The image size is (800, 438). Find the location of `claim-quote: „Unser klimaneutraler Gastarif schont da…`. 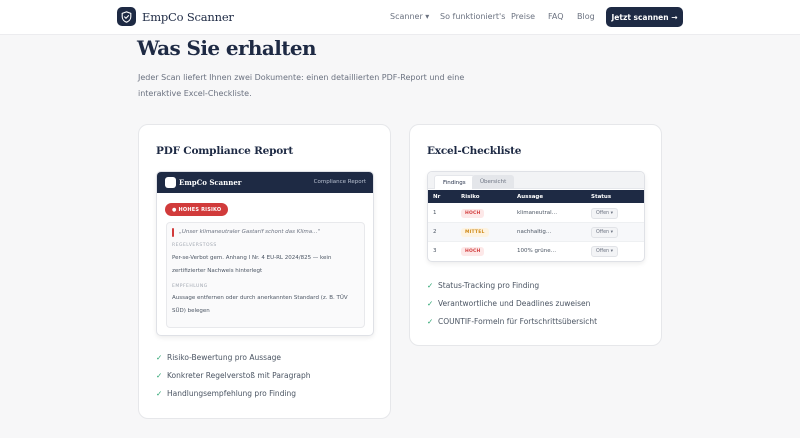

claim-quote: „Unser klimaneutraler Gastarif schont da… is located at coordinates (250, 232).